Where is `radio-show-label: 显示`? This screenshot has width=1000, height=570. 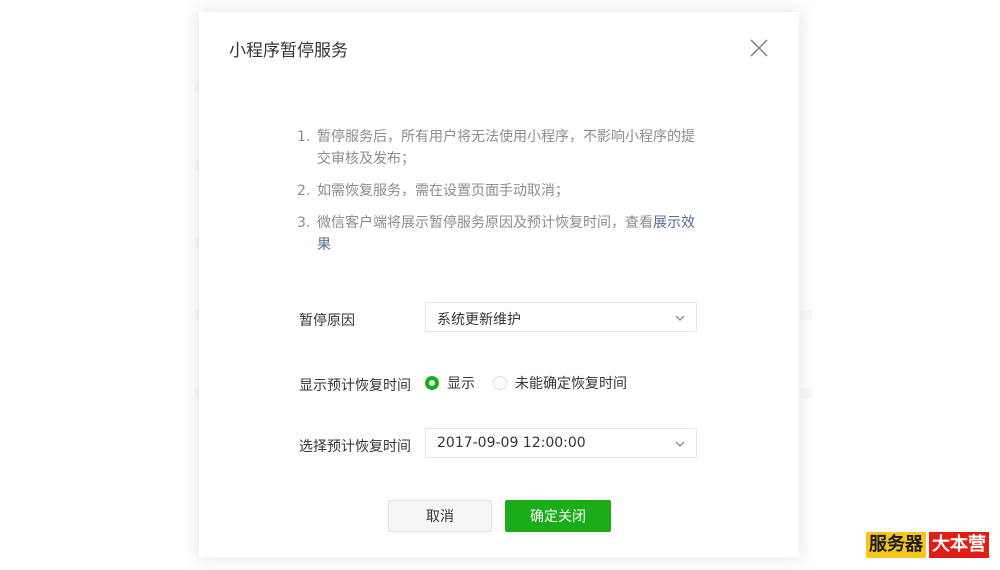 radio-show-label: 显示 is located at coordinates (461, 384).